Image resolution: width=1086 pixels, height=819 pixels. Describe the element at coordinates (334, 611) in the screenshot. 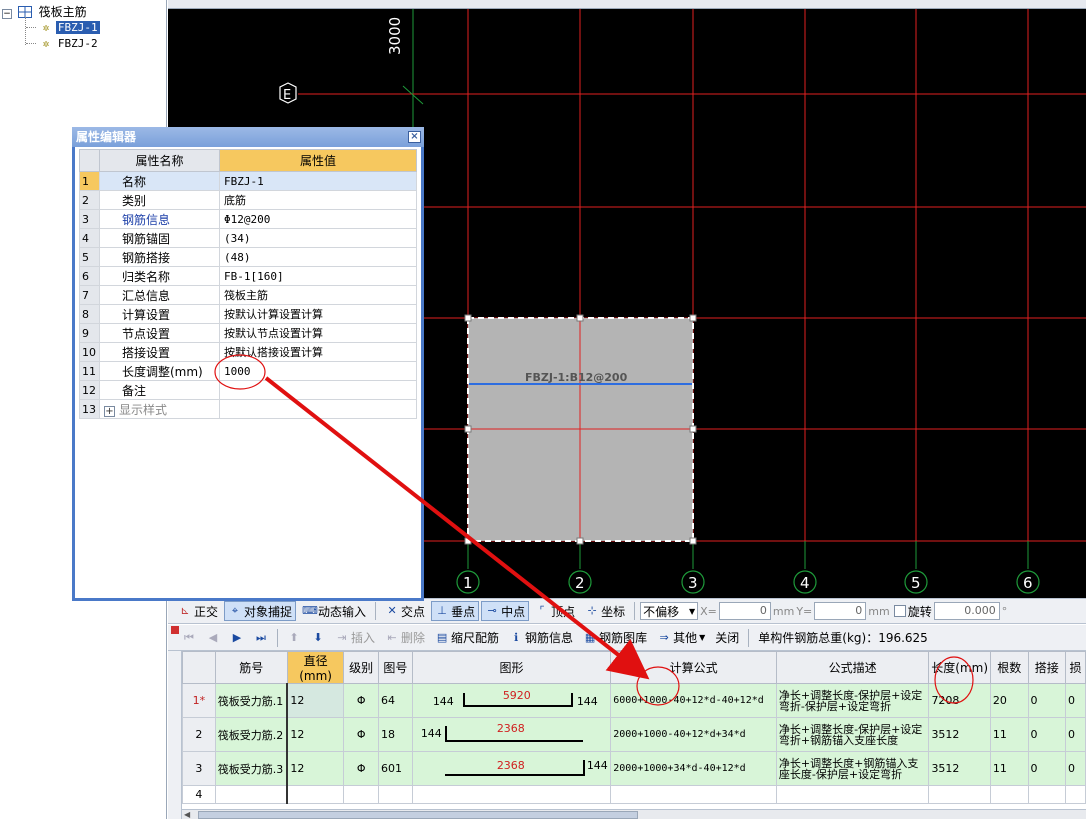

I see `dynamic-input-button: ⌨ 动态输入` at that location.